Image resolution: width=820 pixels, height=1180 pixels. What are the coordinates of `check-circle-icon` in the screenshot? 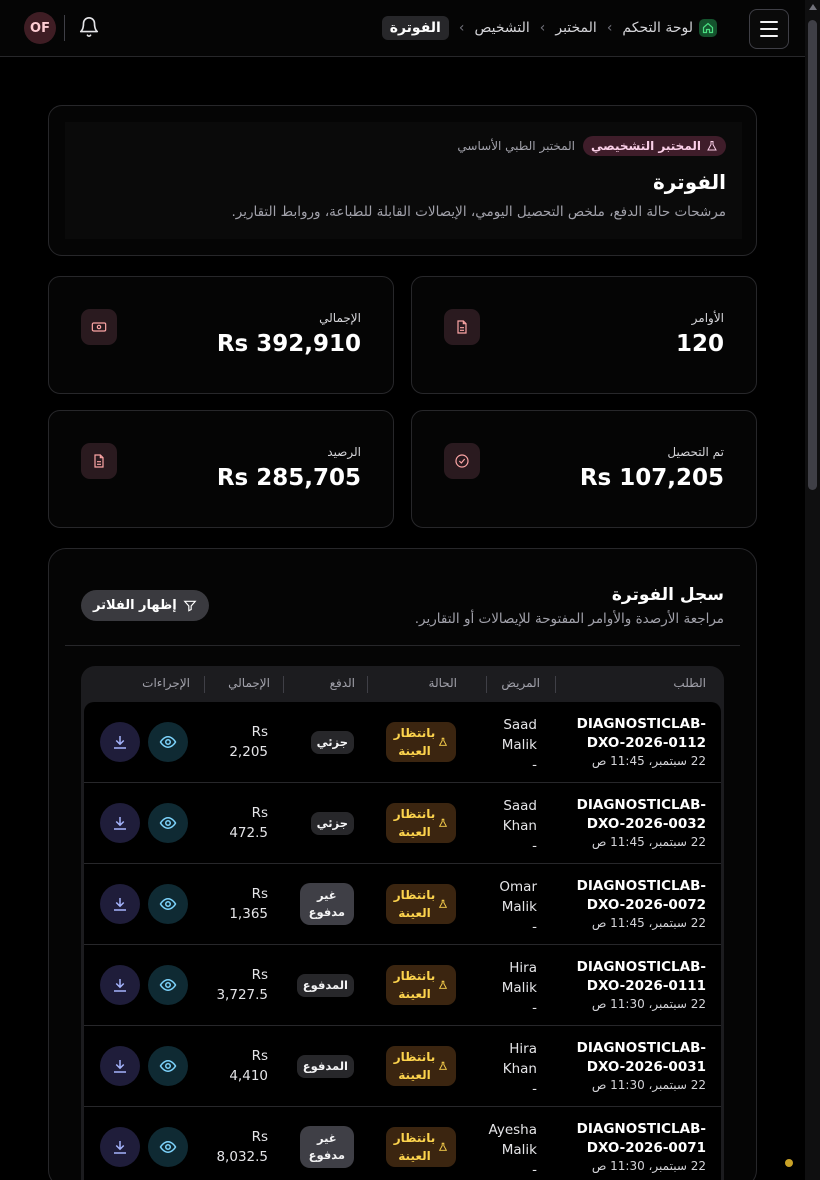 It's located at (462, 461).